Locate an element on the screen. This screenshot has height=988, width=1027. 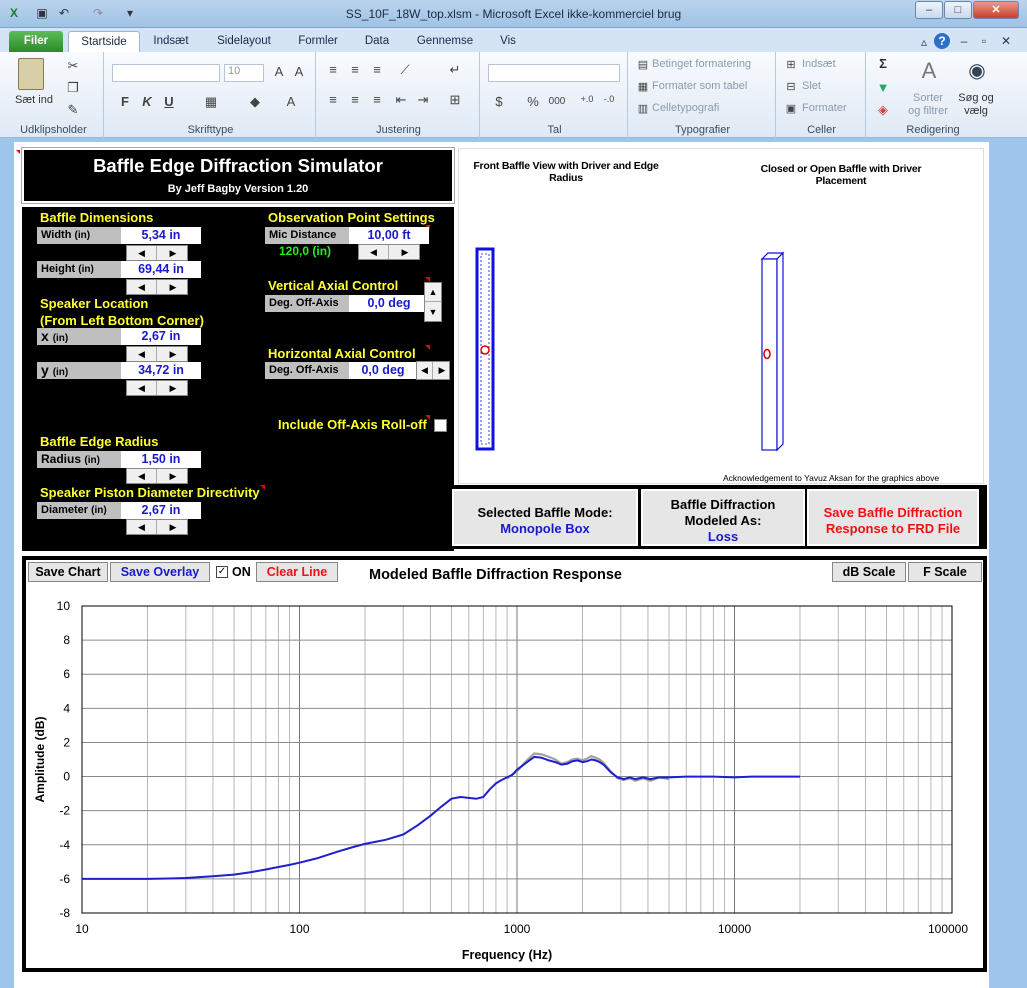
close-button: ✕ is located at coordinates (996, 10).